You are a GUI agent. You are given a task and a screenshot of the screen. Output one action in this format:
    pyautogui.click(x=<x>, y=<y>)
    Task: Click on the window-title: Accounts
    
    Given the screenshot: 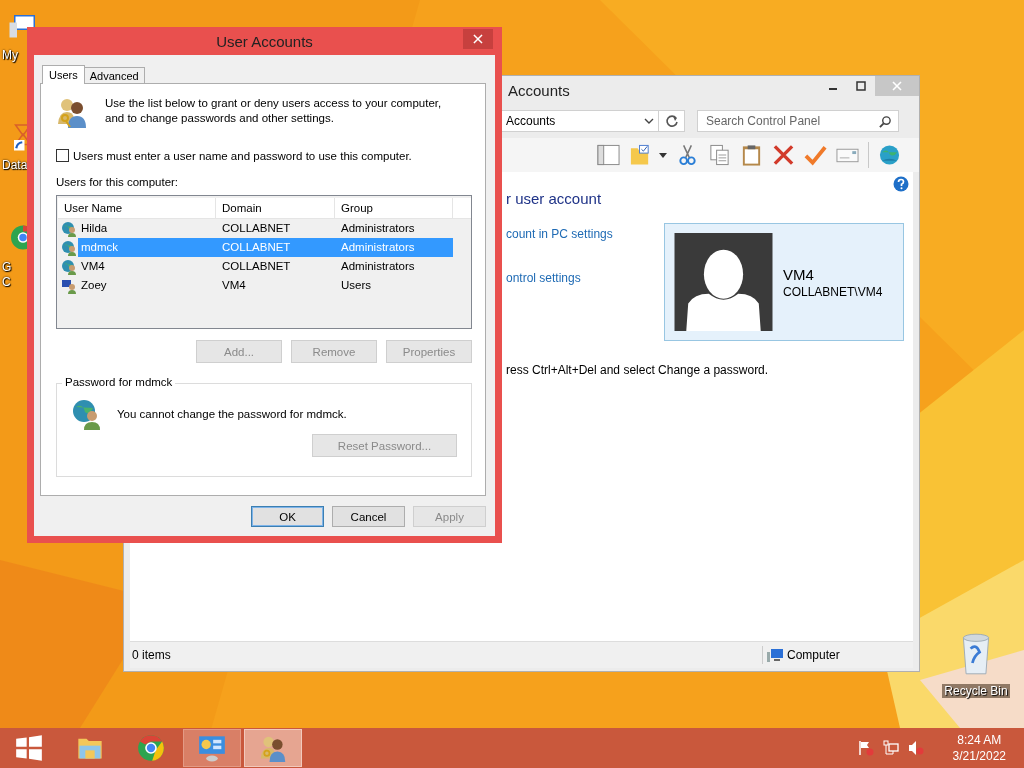 What is the action you would take?
    pyautogui.click(x=539, y=90)
    